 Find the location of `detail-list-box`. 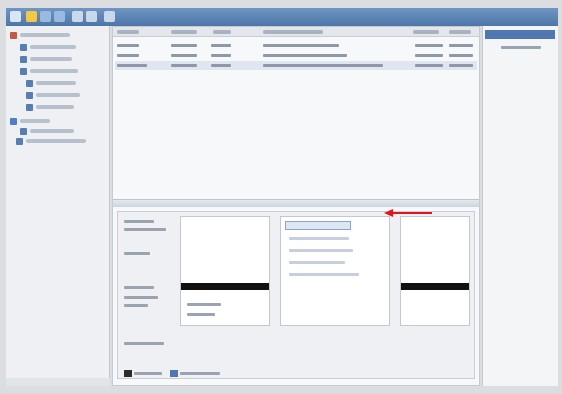

detail-list-box is located at coordinates (225, 271).